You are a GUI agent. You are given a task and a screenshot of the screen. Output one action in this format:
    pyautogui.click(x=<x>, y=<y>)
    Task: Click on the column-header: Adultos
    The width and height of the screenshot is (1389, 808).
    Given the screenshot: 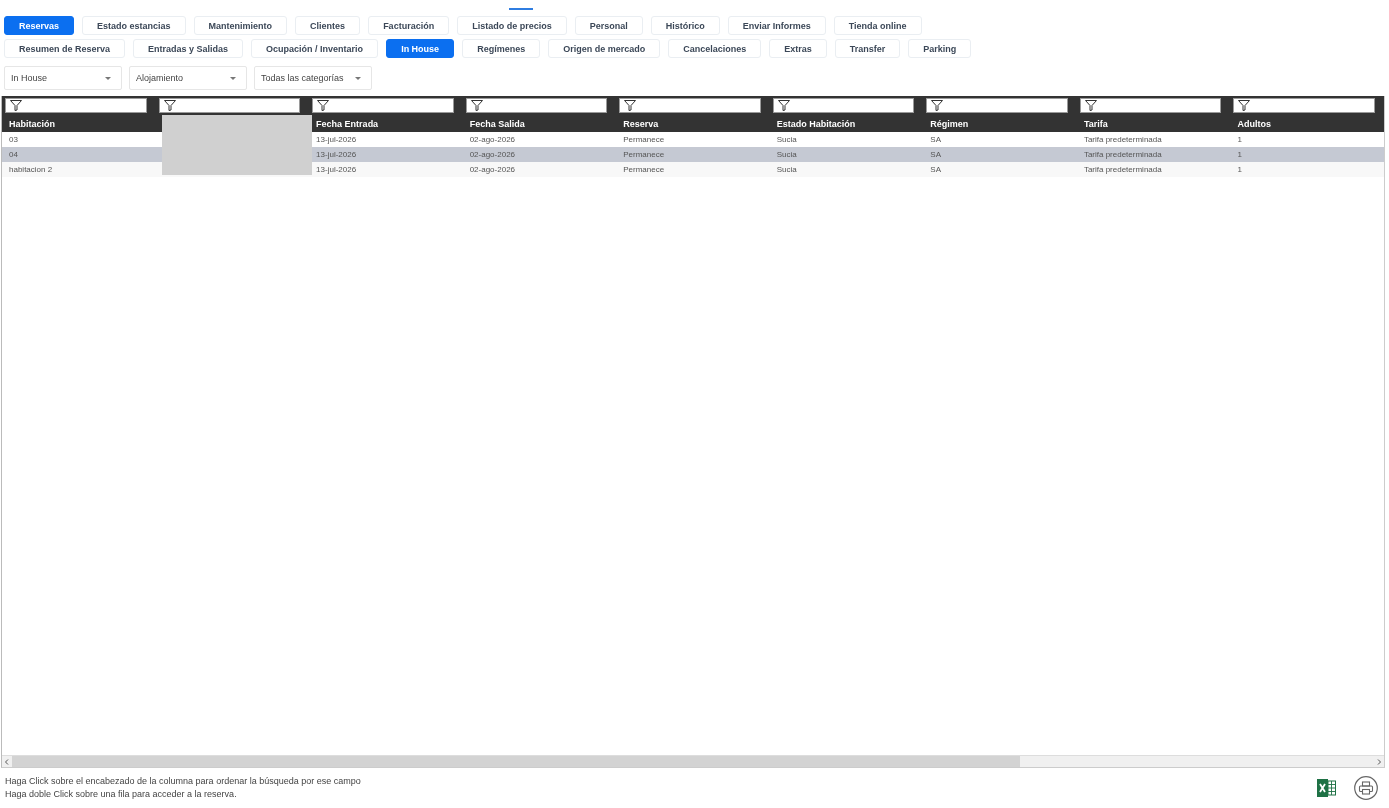 What is the action you would take?
    pyautogui.click(x=1307, y=123)
    